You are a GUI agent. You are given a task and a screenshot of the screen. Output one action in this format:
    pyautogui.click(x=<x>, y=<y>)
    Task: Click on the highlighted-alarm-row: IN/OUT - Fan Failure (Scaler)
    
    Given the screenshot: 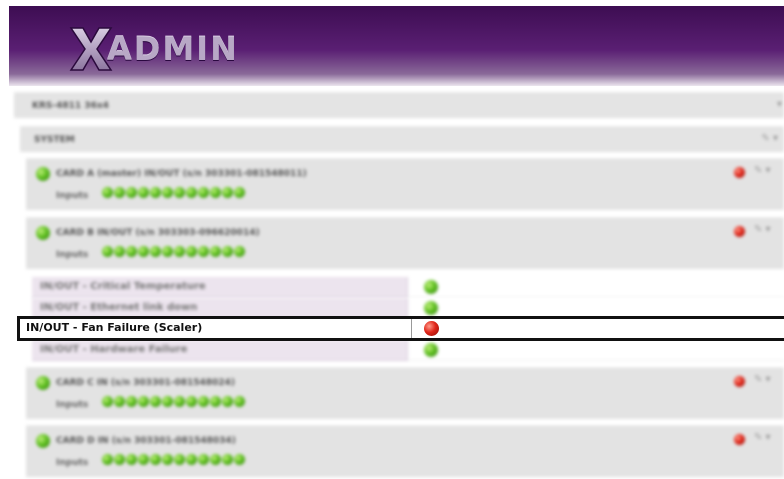 What is the action you would take?
    pyautogui.click(x=400, y=328)
    